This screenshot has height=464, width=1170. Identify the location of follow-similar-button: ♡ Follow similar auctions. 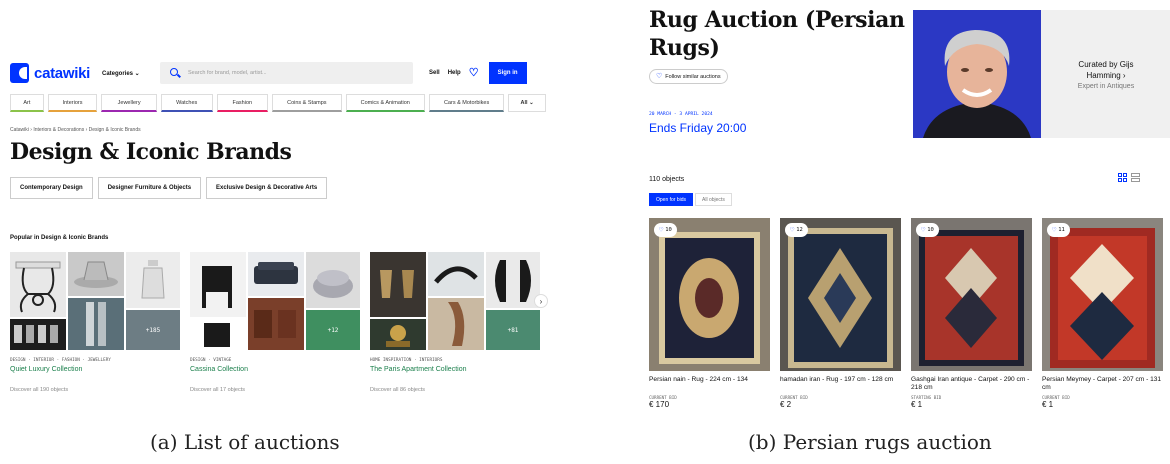
(688, 76).